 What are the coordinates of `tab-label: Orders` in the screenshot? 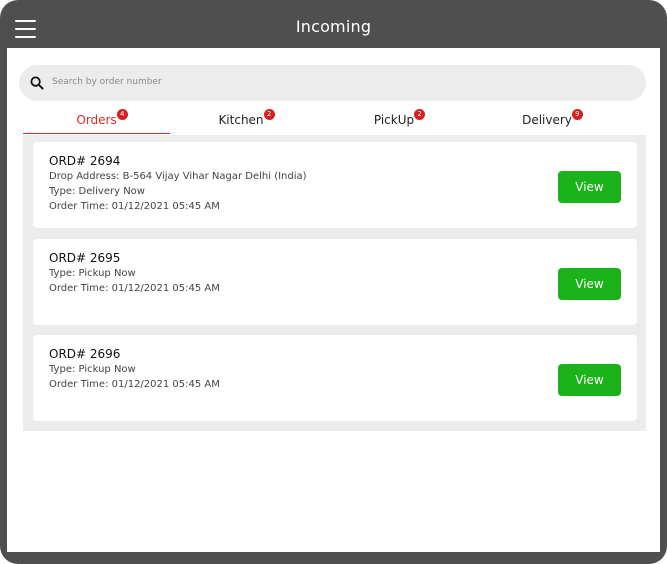 It's located at (96, 120).